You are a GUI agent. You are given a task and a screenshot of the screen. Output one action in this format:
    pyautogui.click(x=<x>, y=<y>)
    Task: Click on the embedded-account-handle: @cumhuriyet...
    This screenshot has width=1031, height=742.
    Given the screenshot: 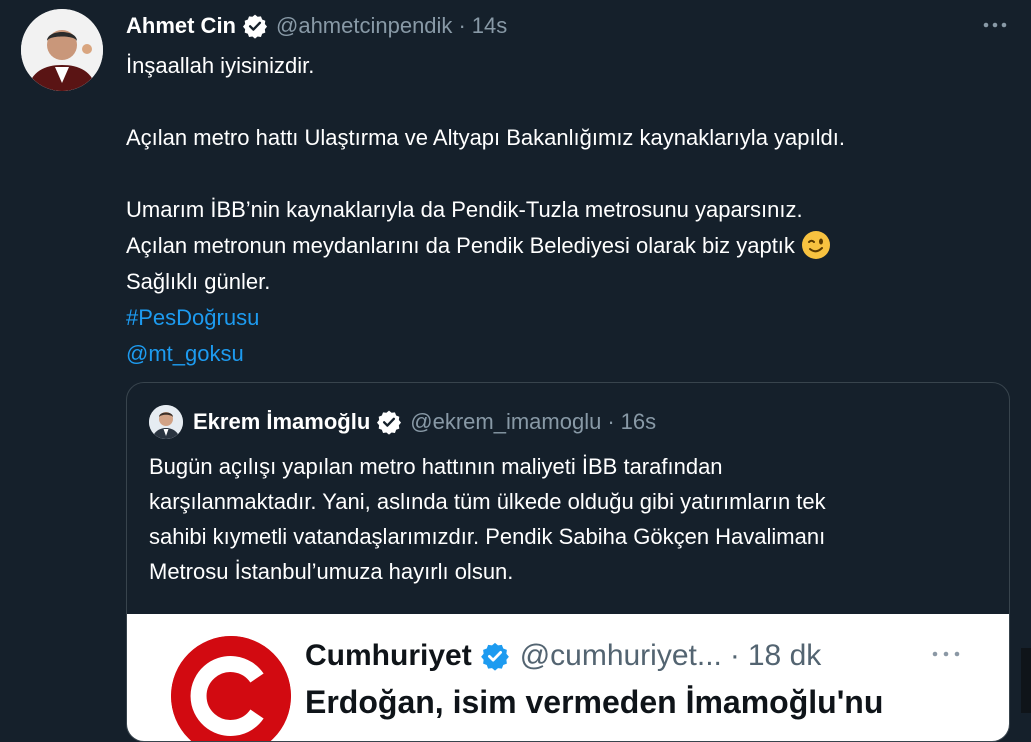 What is the action you would take?
    pyautogui.click(x=620, y=655)
    